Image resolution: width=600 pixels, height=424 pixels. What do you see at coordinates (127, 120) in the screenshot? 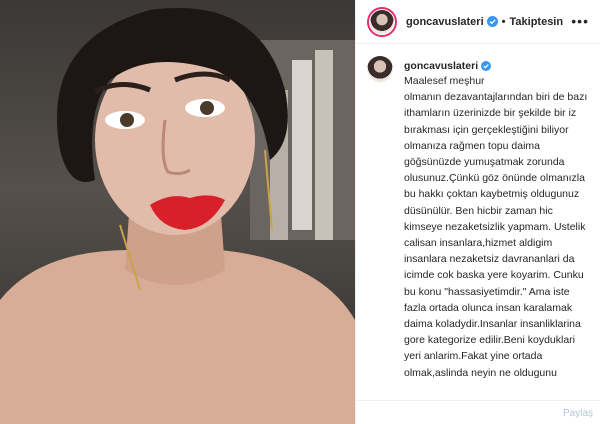
I see `left-iris` at bounding box center [127, 120].